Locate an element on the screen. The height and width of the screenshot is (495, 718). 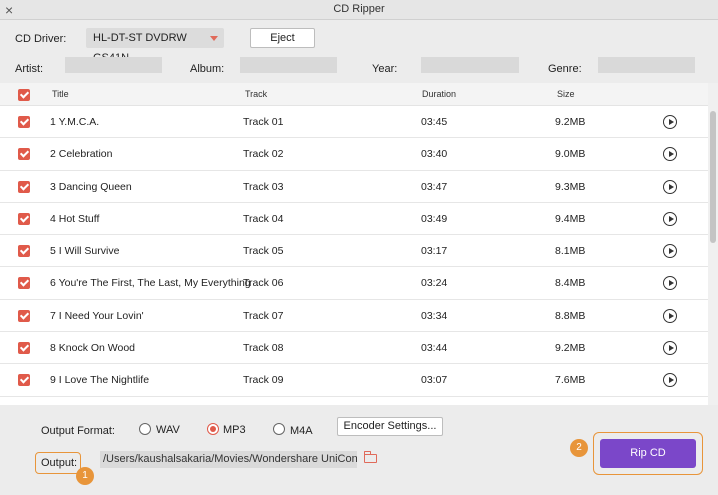
table-row: 2 Celebration Track 02 03:40 9.0MB is located at coordinates (354, 154).